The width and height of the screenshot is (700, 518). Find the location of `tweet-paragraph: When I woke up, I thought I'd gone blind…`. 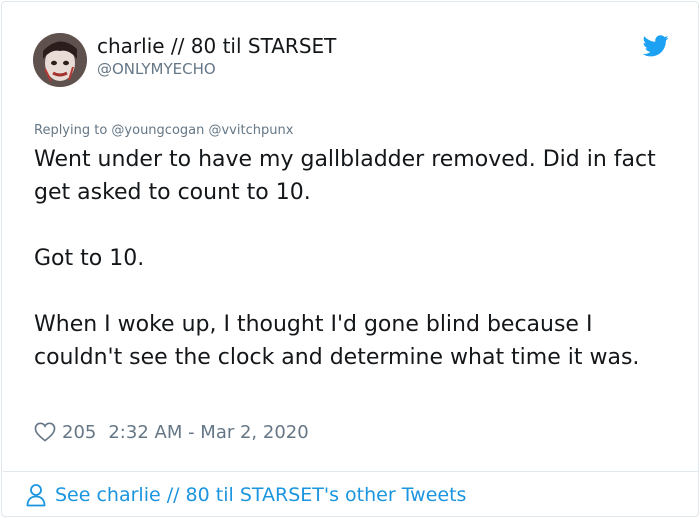

tweet-paragraph: When I woke up, I thought I'd gone blind… is located at coordinates (337, 341).